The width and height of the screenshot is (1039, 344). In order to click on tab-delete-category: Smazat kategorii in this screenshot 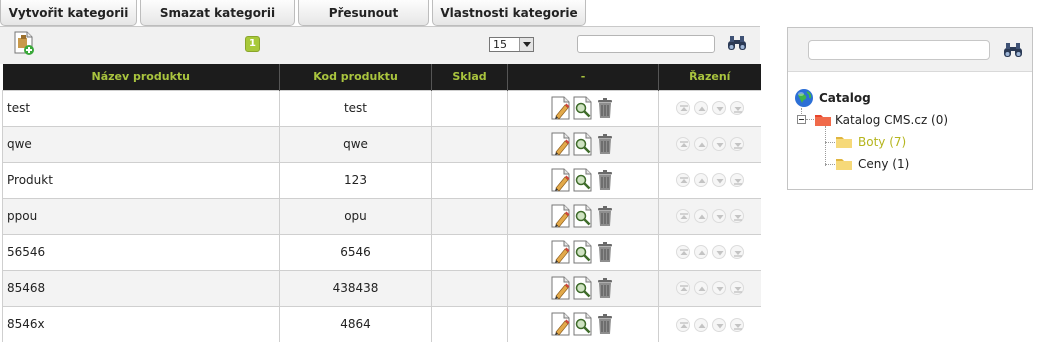, I will do `click(217, 13)`.